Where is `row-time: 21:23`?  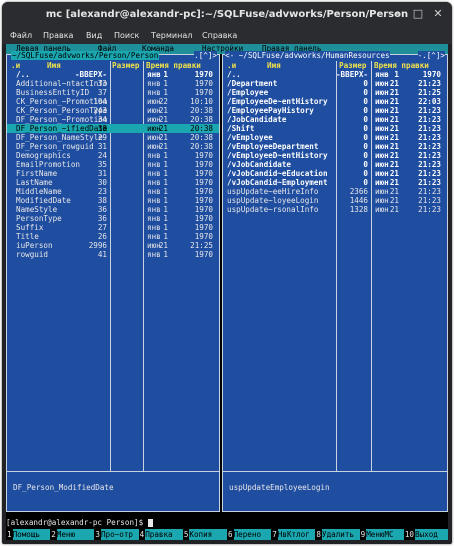
row-time: 21:23 is located at coordinates (429, 110).